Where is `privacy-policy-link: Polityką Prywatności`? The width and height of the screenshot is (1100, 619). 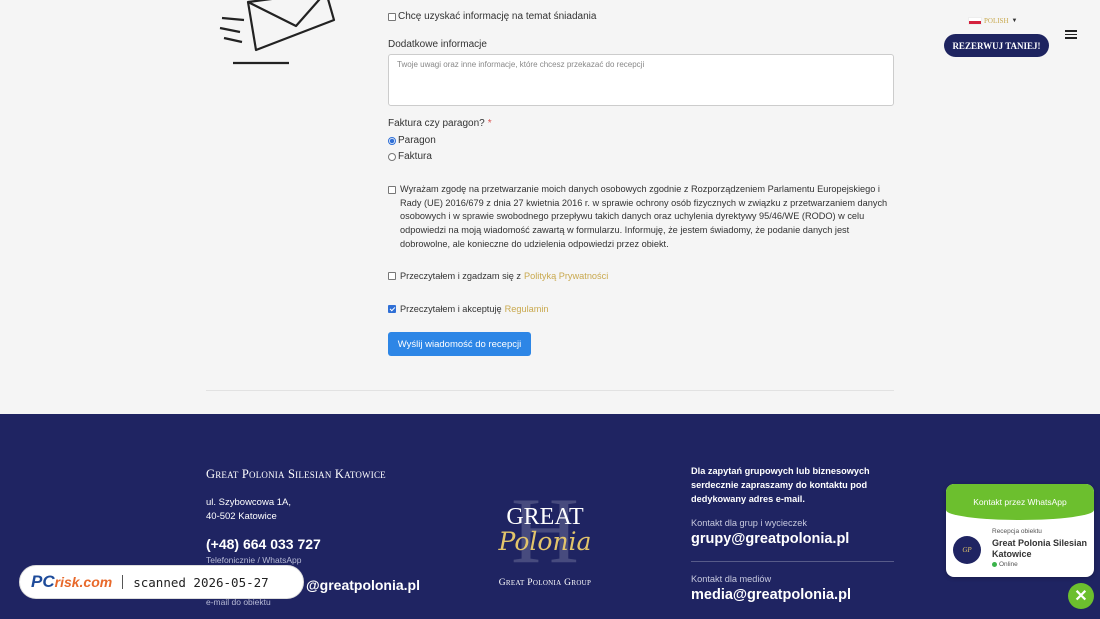
privacy-policy-link: Polityką Prywatności is located at coordinates (566, 276).